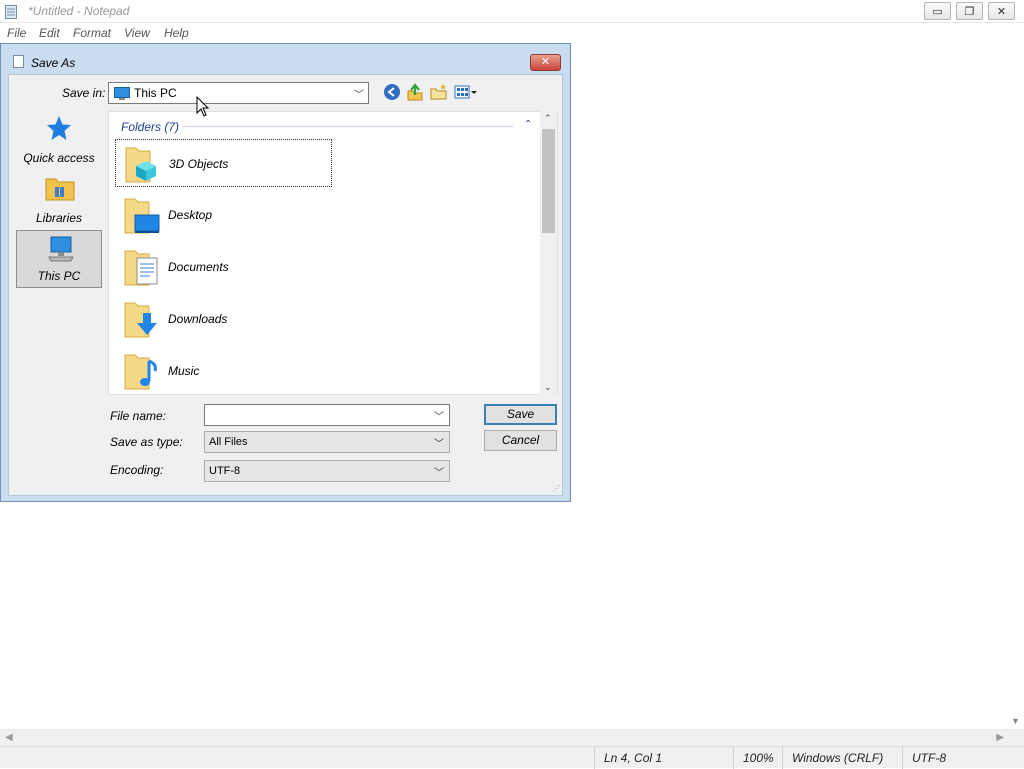 The height and width of the screenshot is (769, 1024). What do you see at coordinates (512, 33) in the screenshot?
I see `menu-bar: File Edit Format View Help` at bounding box center [512, 33].